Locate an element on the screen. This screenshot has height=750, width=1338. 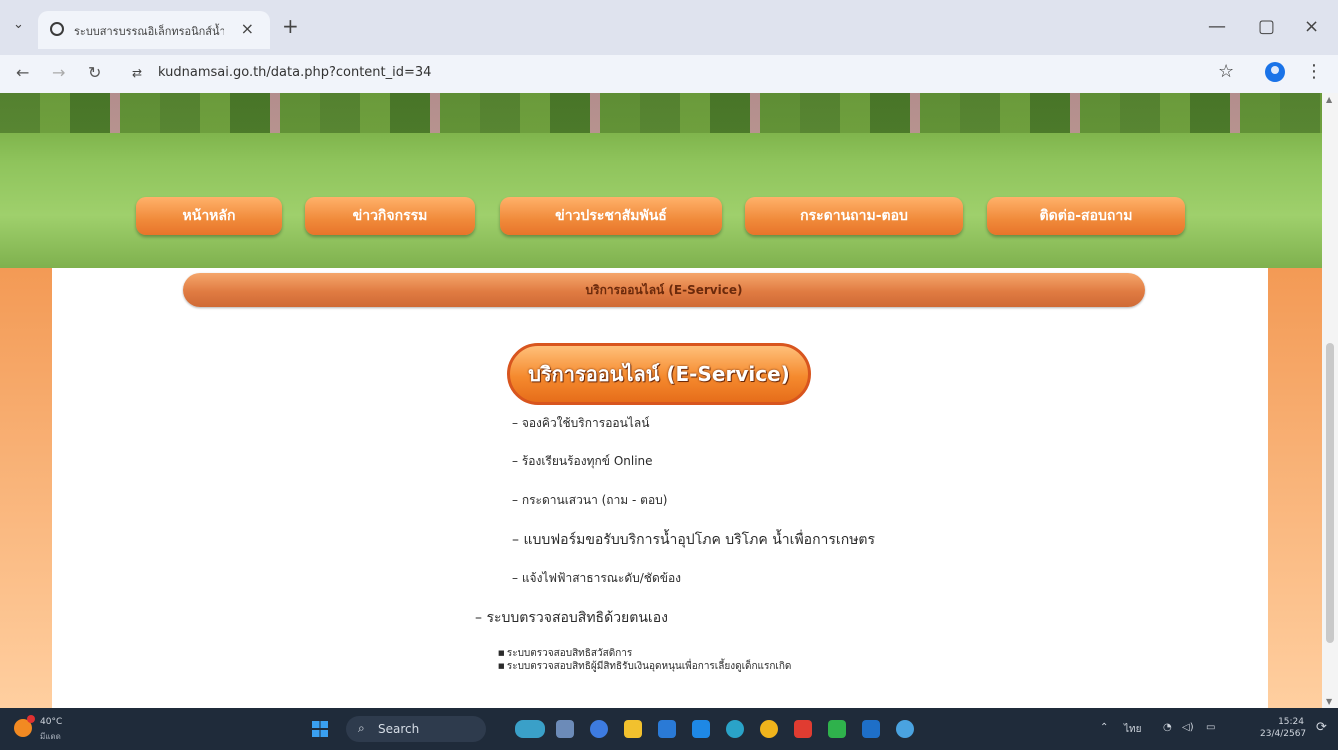
pdf-reader-icon is located at coordinates (803, 729).